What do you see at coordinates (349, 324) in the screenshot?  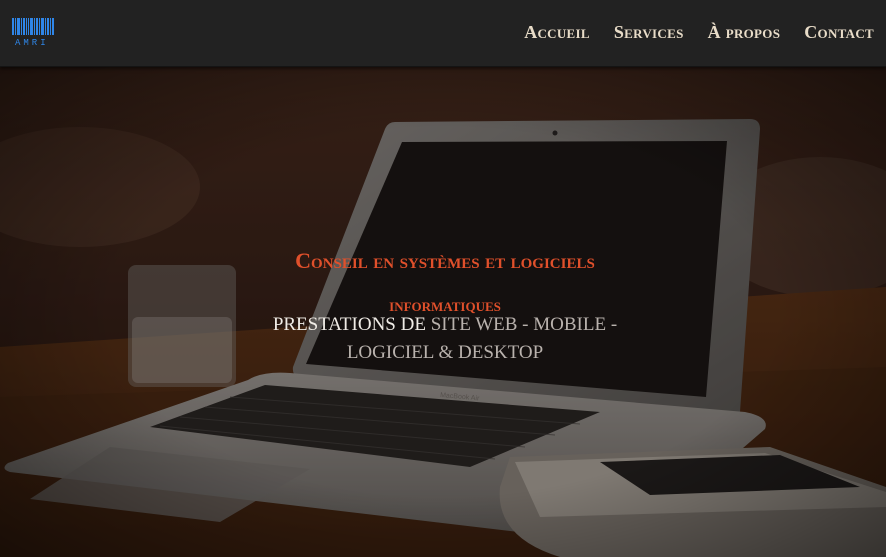 I see `hero-subline-part1: PRESTATIONS DE` at bounding box center [349, 324].